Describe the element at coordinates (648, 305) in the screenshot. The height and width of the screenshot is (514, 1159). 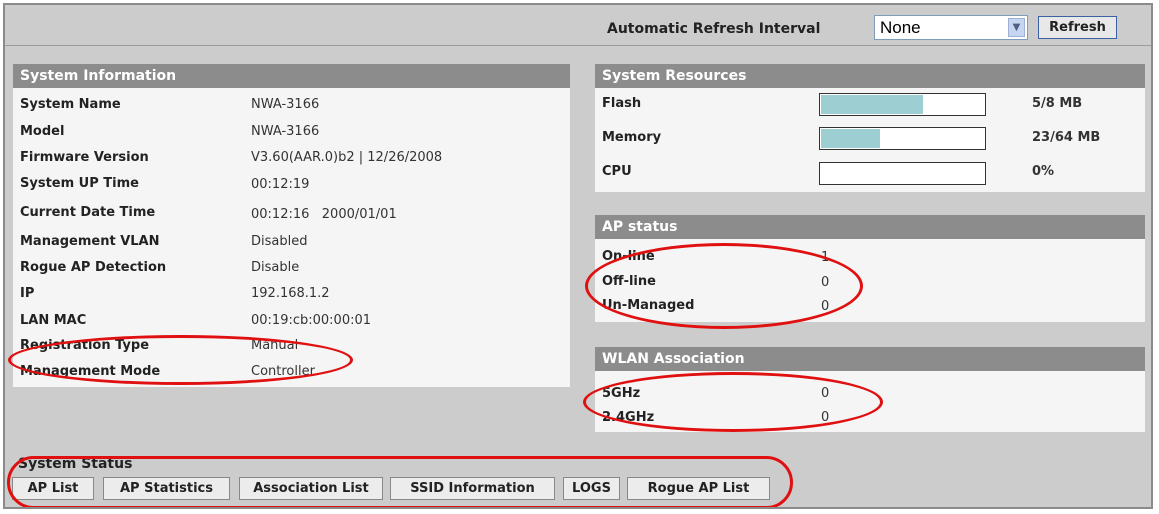
I see `unmanaged-label: Un-Managed` at that location.